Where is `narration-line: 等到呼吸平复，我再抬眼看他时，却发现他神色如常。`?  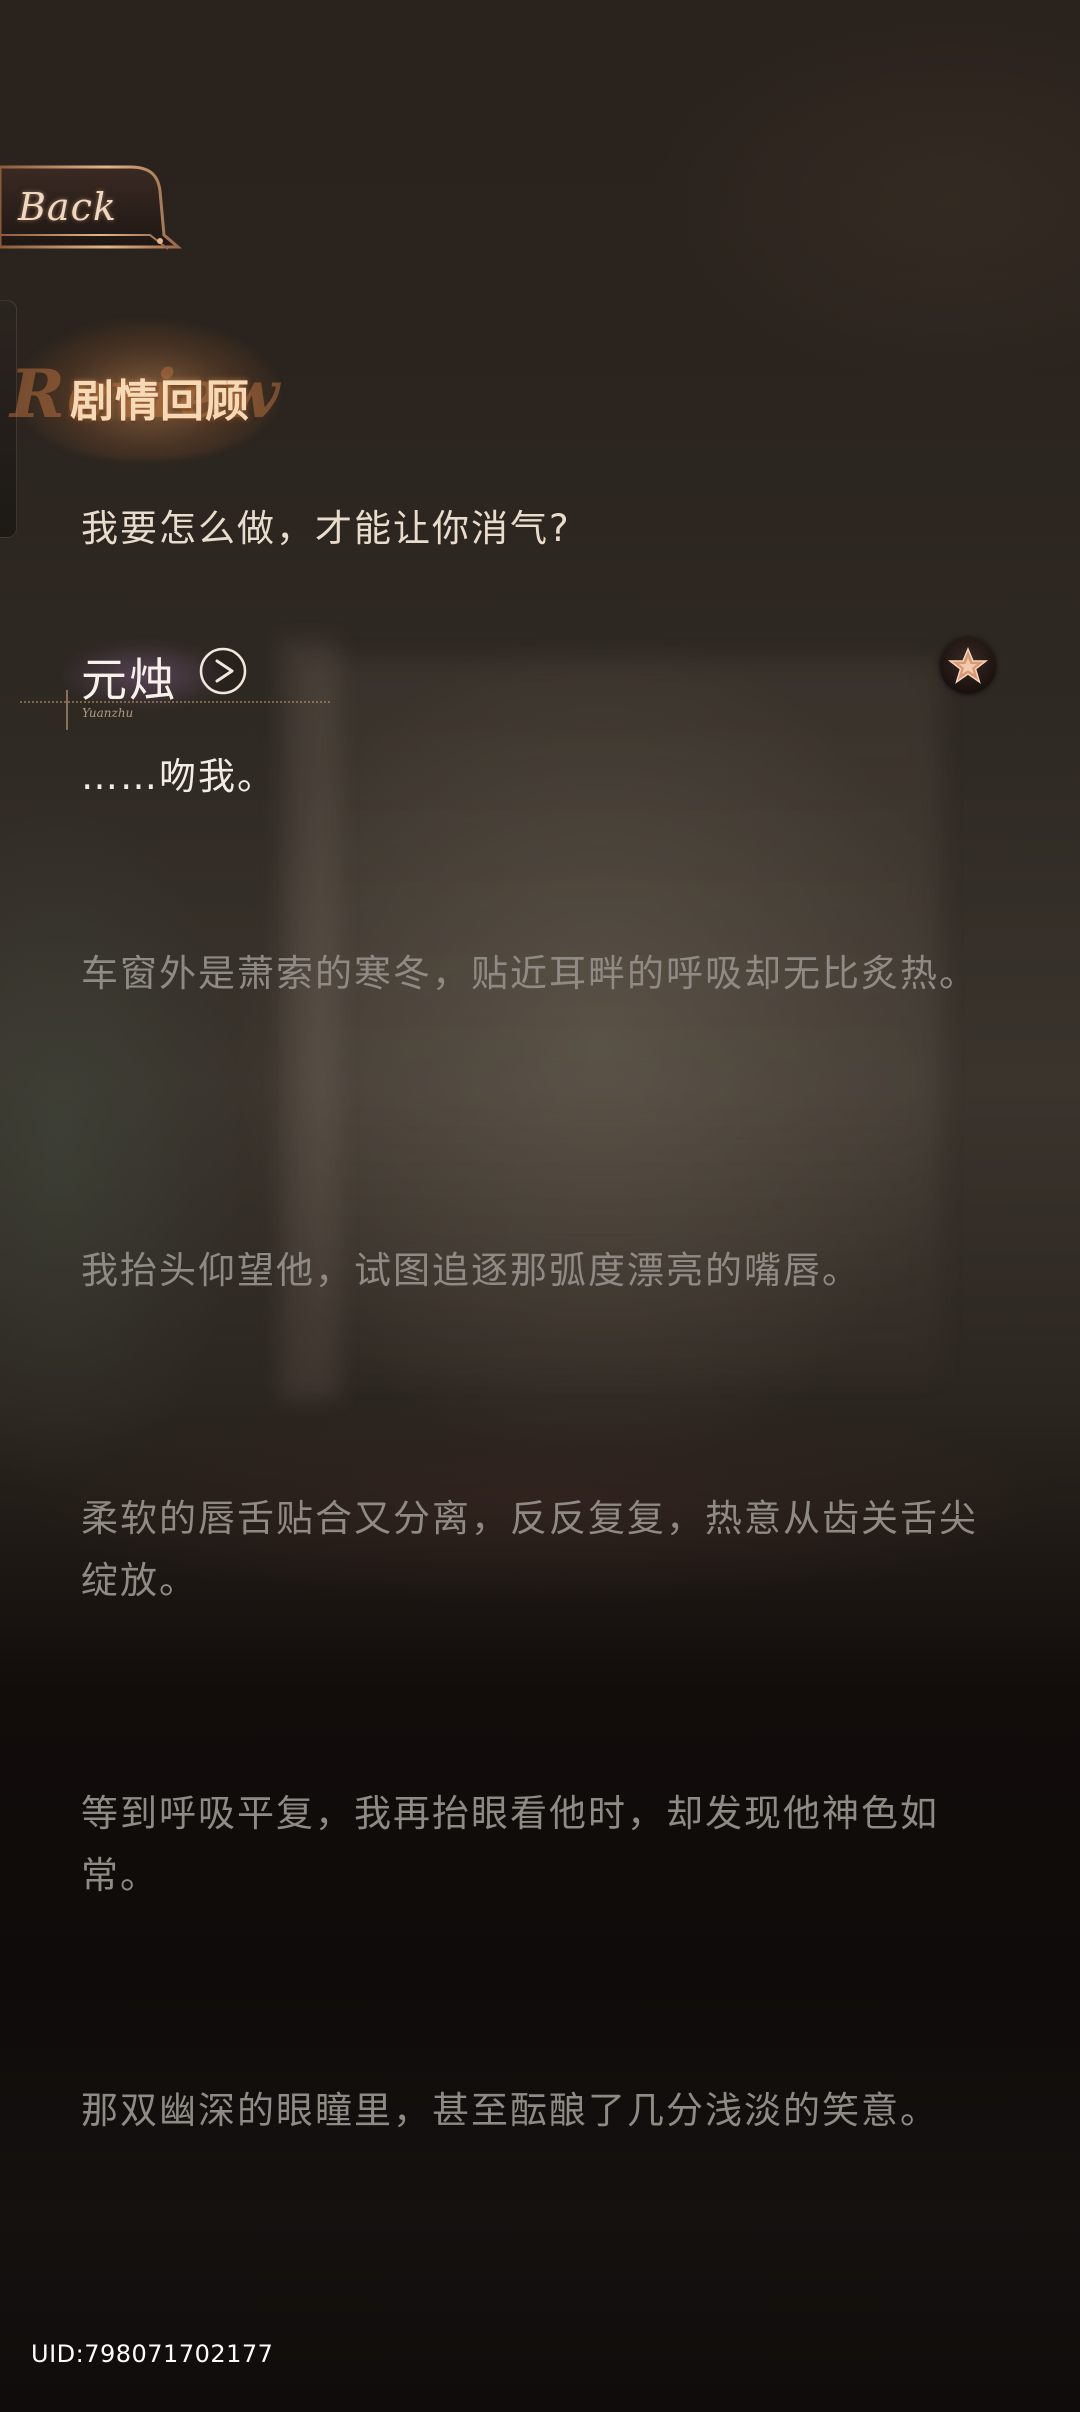 narration-line: 等到呼吸平复，我再抬眼看他时，却发现他神色如常。 is located at coordinates (510, 1844).